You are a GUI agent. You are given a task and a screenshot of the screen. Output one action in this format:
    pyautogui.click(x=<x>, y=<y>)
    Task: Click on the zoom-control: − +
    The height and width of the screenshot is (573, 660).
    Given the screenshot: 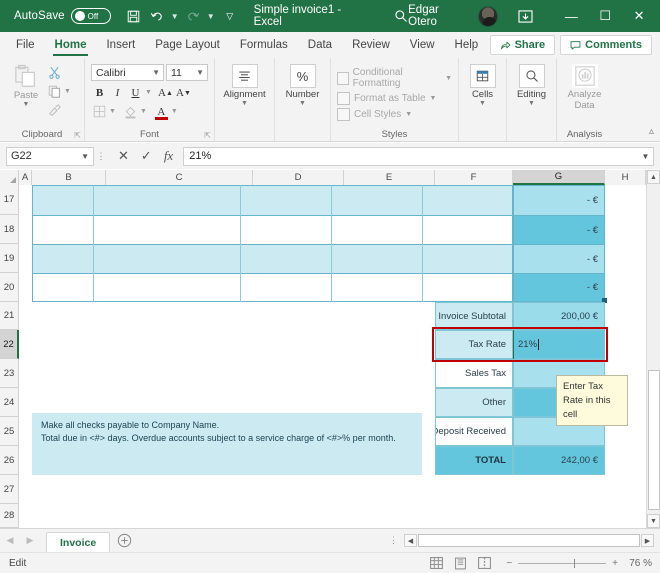 What is the action you would take?
    pyautogui.click(x=562, y=563)
    